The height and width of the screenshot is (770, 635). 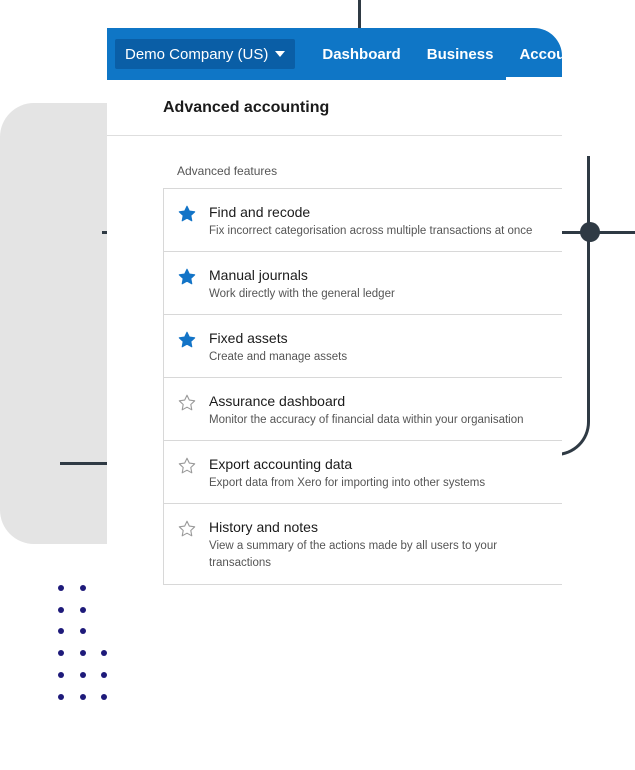 I want to click on feature-title: History and notes, so click(x=369, y=527).